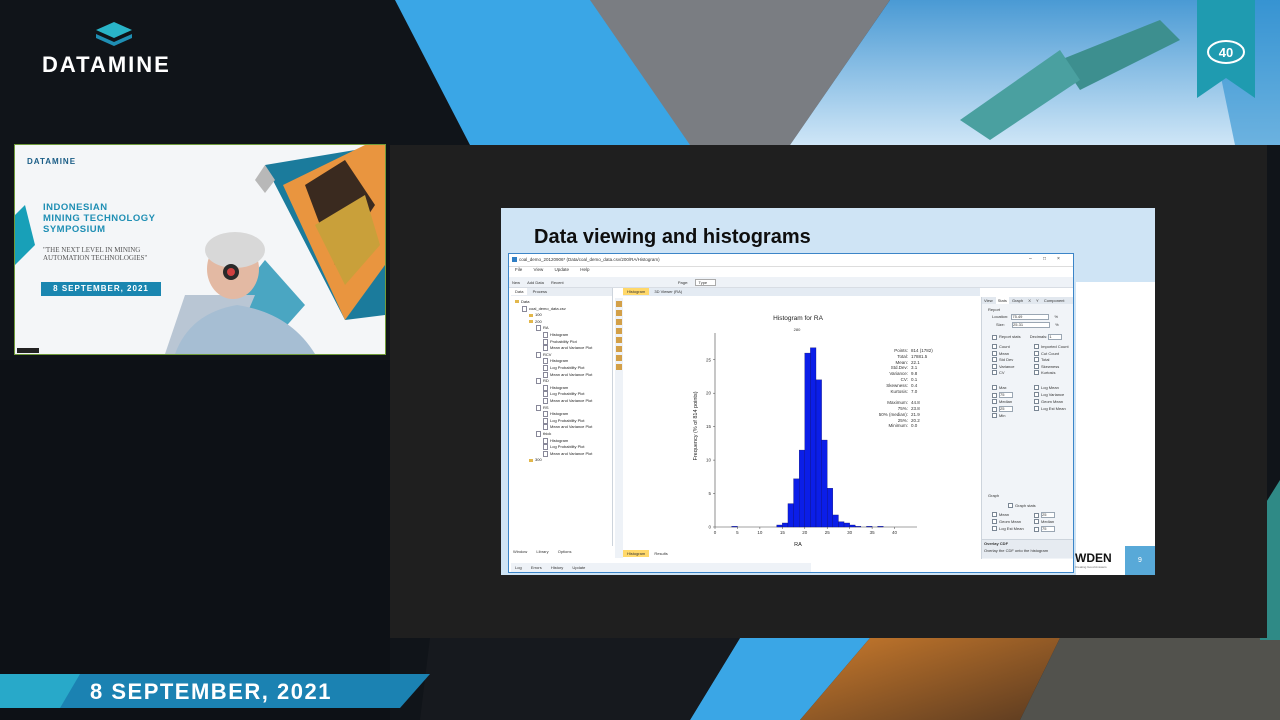 The width and height of the screenshot is (1280, 720). Describe the element at coordinates (1003, 366) in the screenshot. I see `stat-option: Variance` at that location.